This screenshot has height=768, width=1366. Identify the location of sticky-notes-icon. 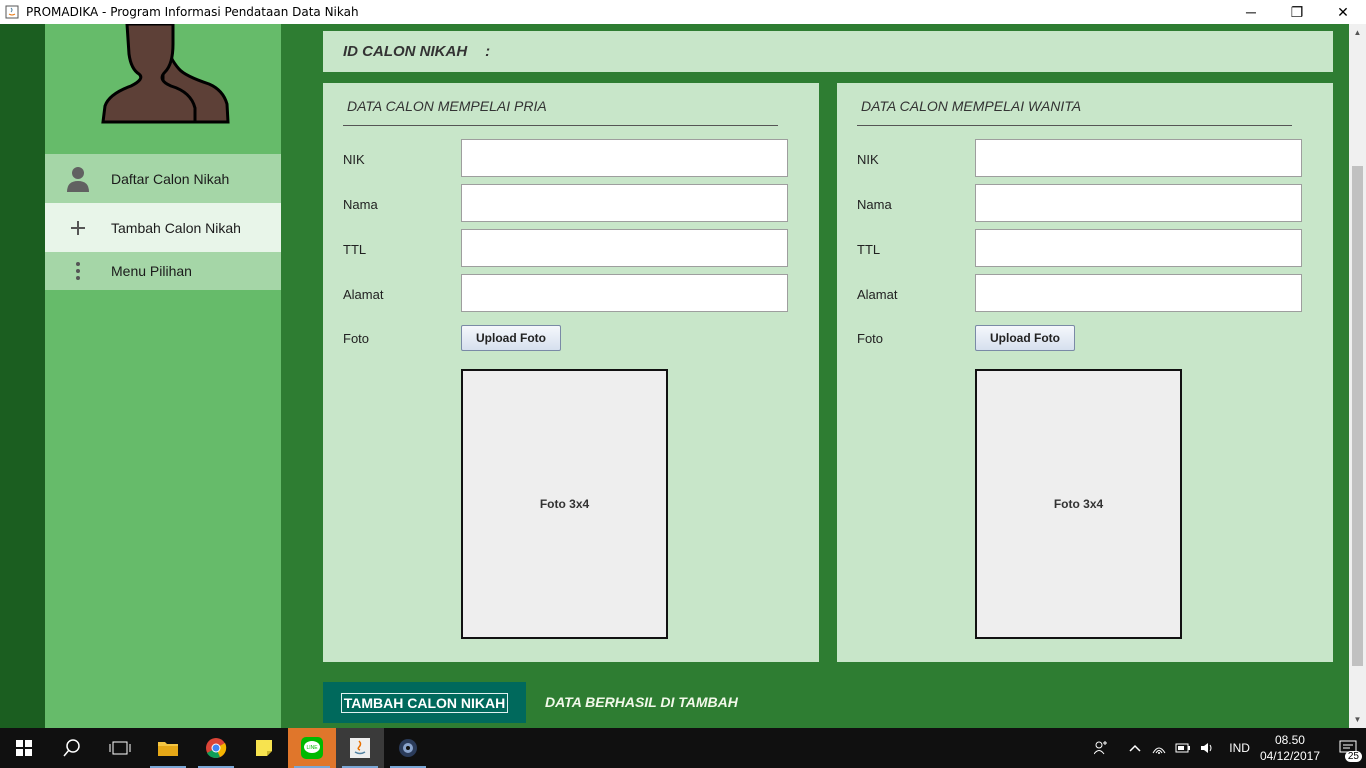
(264, 748).